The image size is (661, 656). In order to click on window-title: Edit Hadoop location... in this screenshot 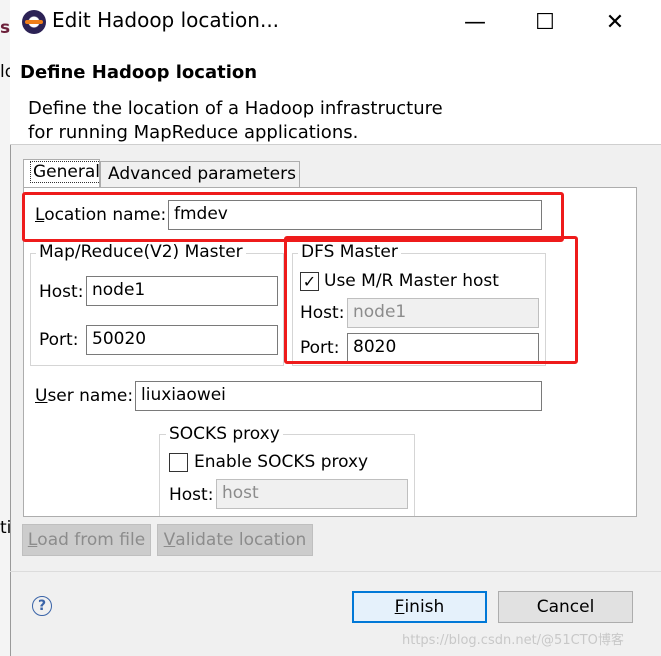, I will do `click(166, 20)`.